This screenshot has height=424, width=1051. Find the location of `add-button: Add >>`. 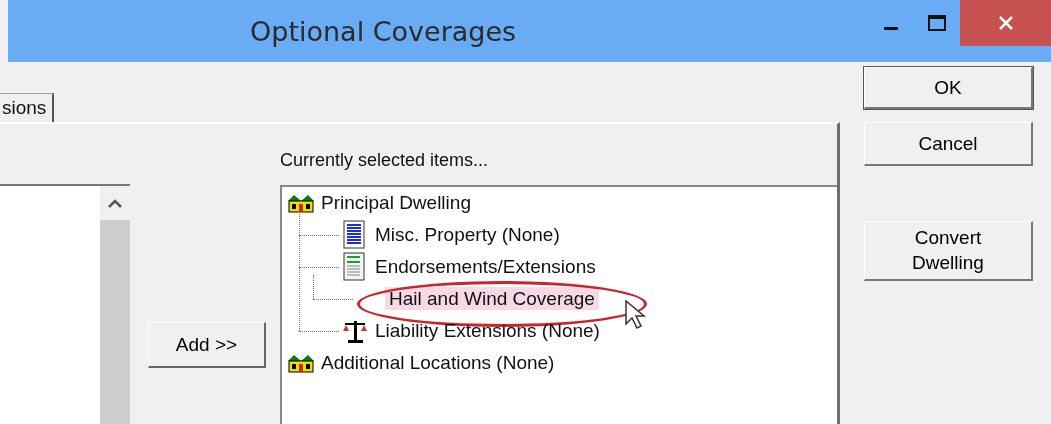

add-button: Add >> is located at coordinates (207, 345).